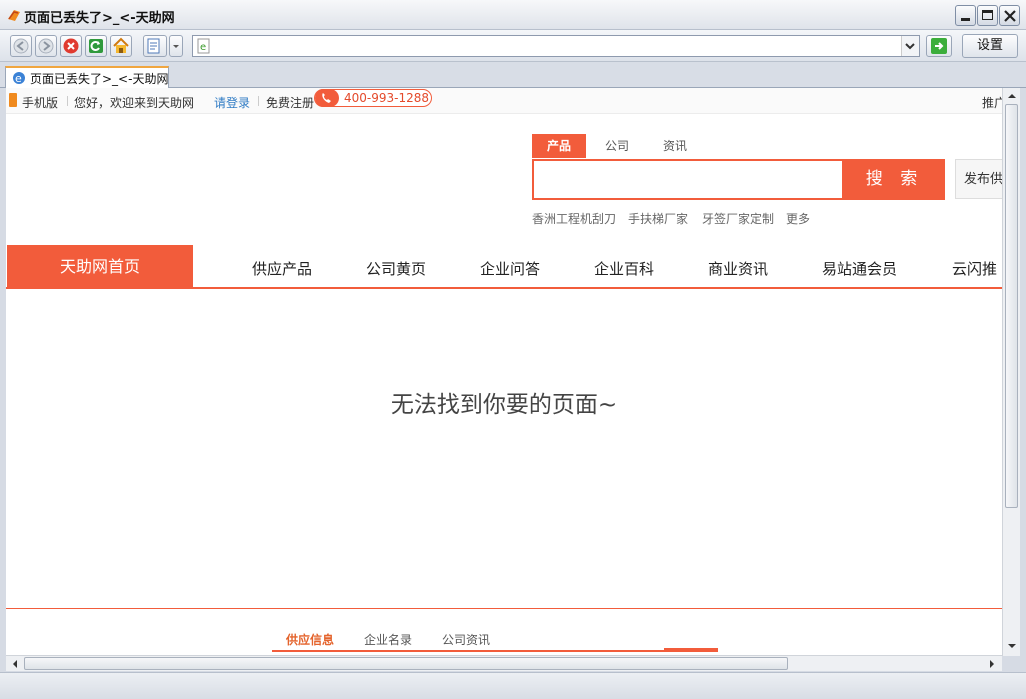 The width and height of the screenshot is (1026, 699). I want to click on scroll-down-icon, so click(1012, 646).